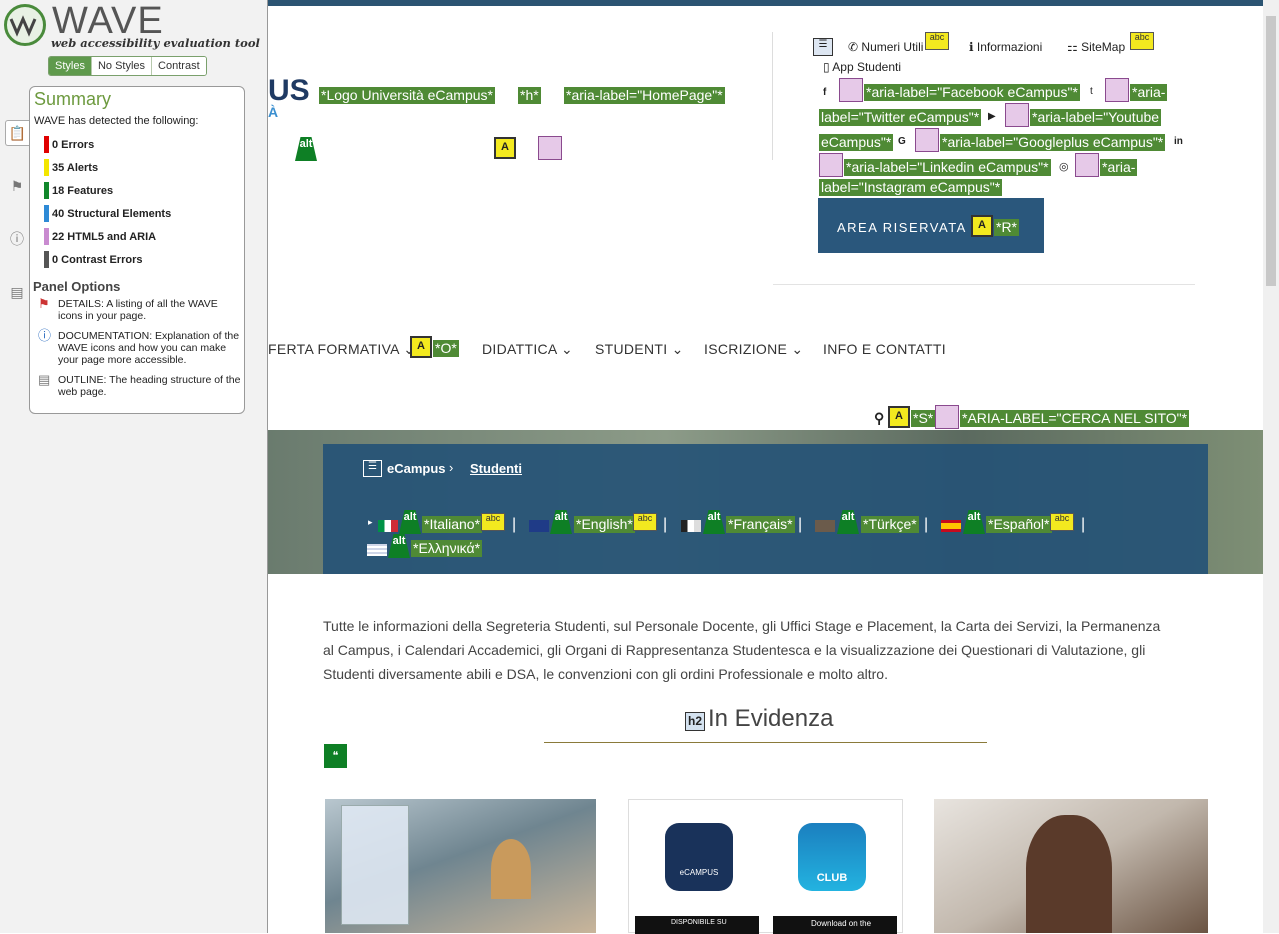  What do you see at coordinates (144, 259) in the screenshot?
I see `stat-contrast: 0 Contrast Errors` at bounding box center [144, 259].